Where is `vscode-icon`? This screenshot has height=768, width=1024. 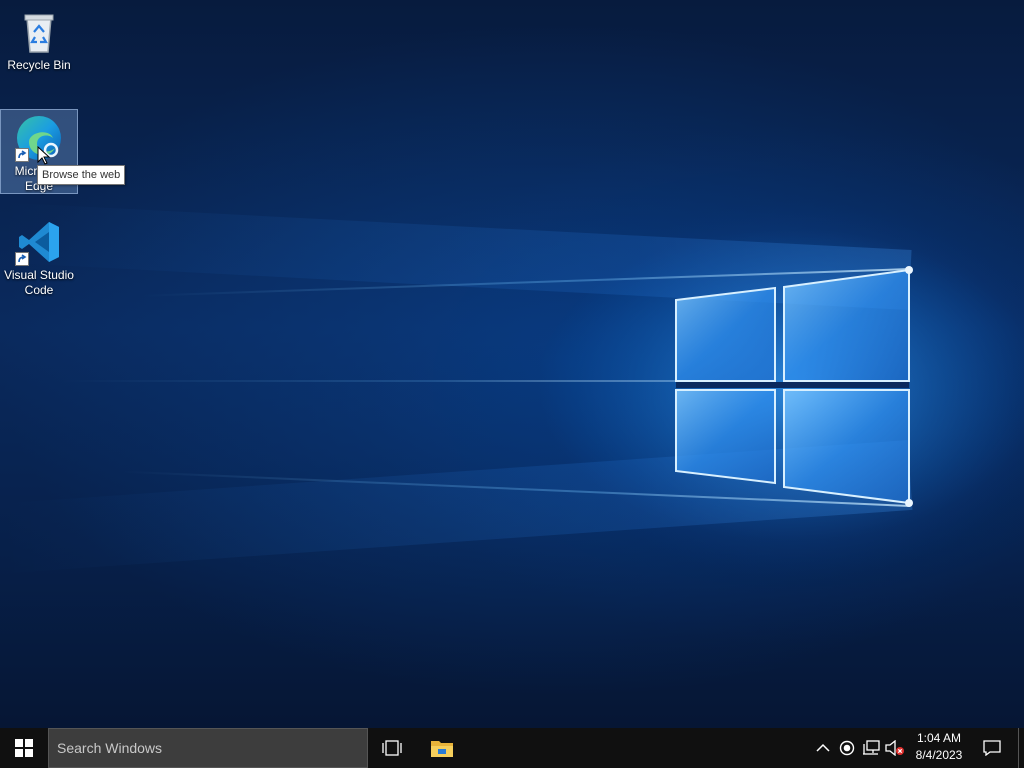
vscode-icon is located at coordinates (39, 242).